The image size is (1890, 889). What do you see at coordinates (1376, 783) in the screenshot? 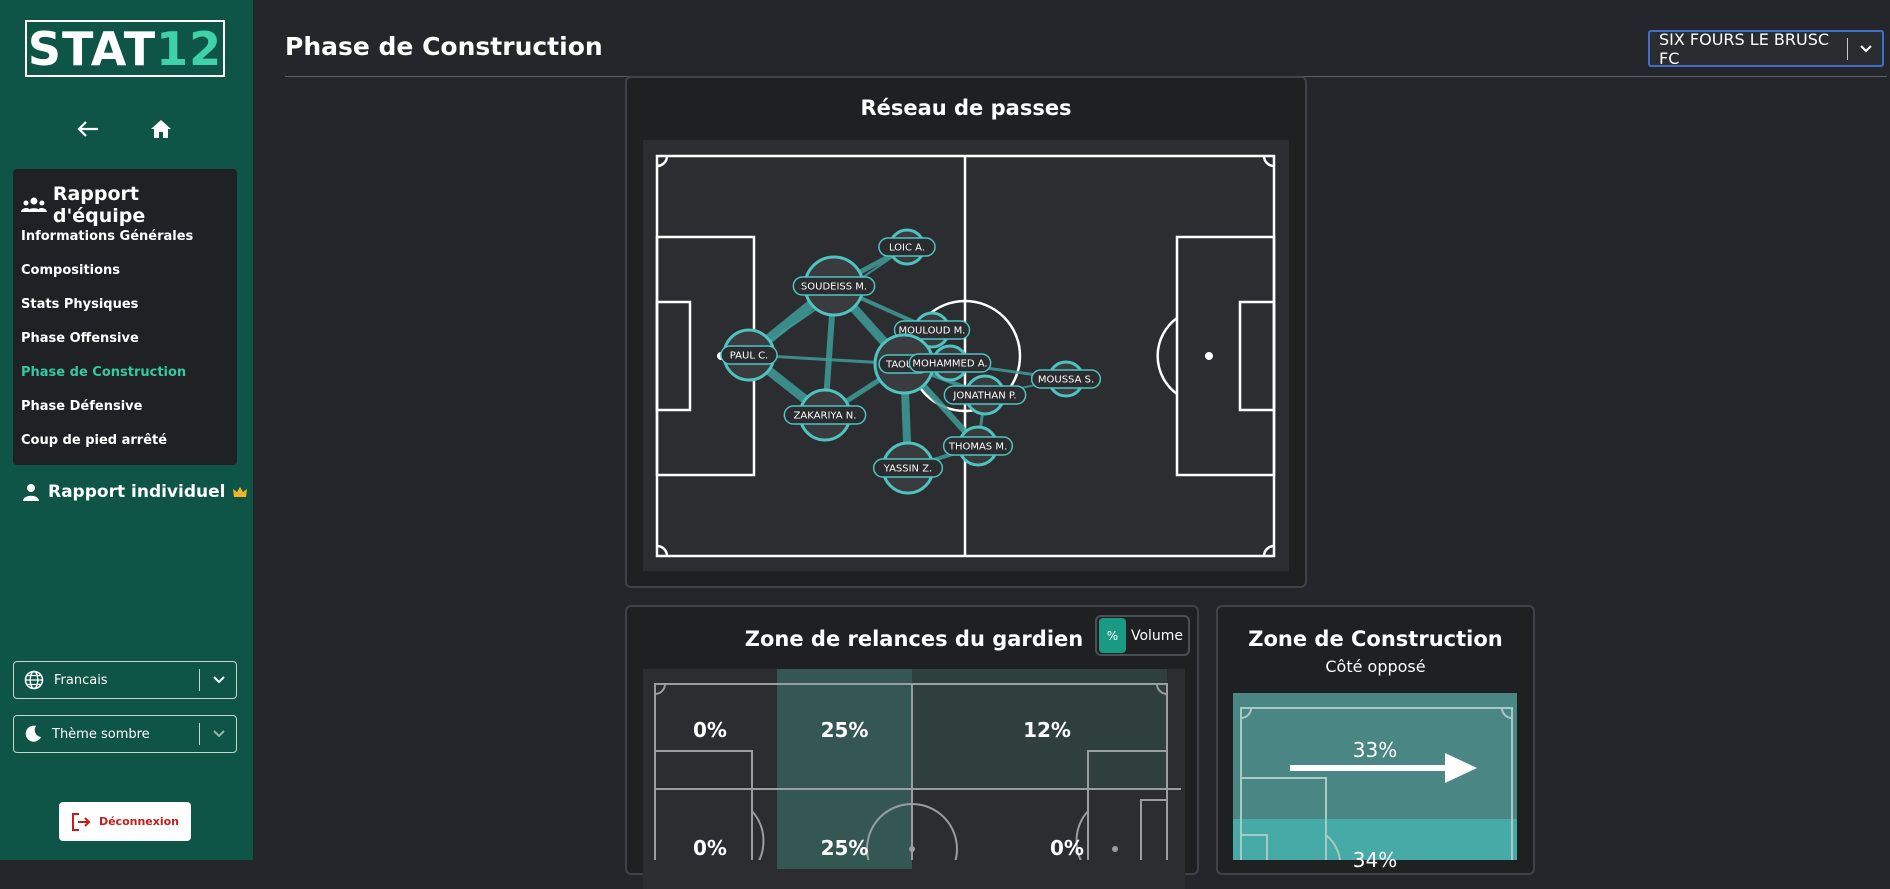
I see `construction-pitch-svg` at bounding box center [1376, 783].